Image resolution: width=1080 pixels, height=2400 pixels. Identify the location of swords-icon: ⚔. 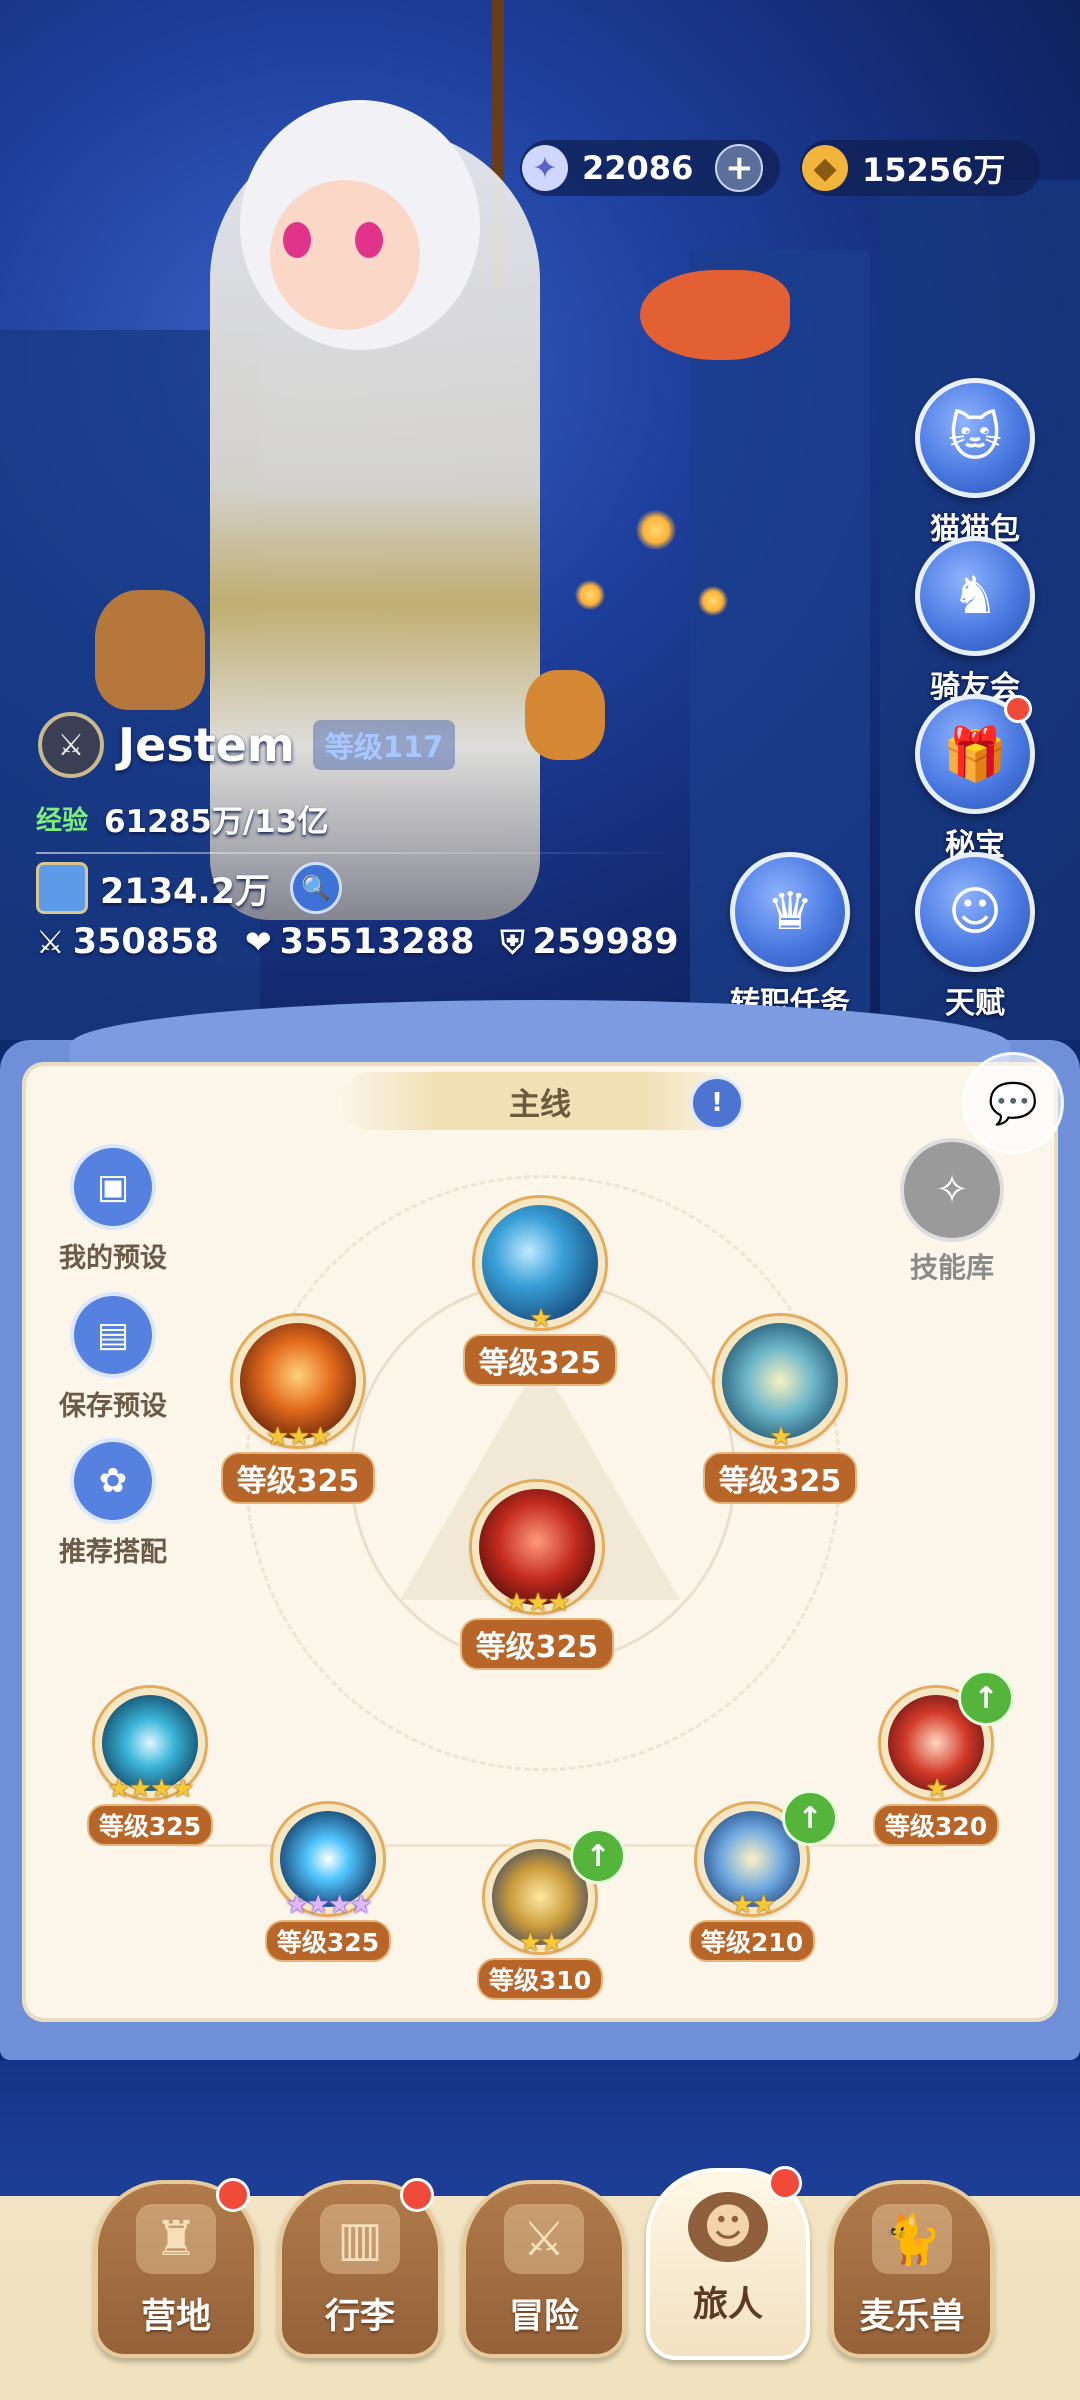
(544, 2239).